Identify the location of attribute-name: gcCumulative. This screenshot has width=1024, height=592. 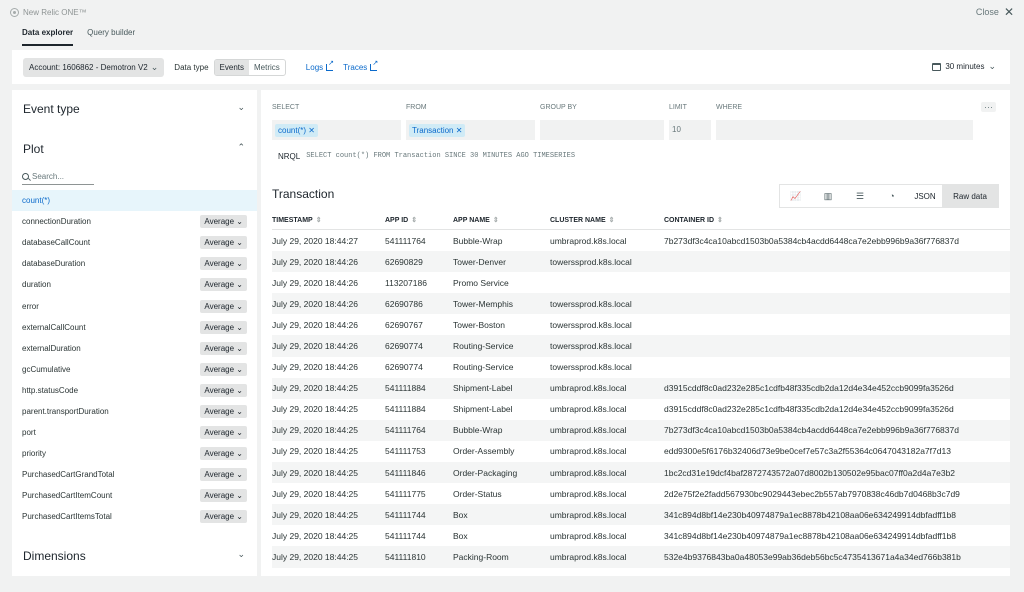
(46, 369).